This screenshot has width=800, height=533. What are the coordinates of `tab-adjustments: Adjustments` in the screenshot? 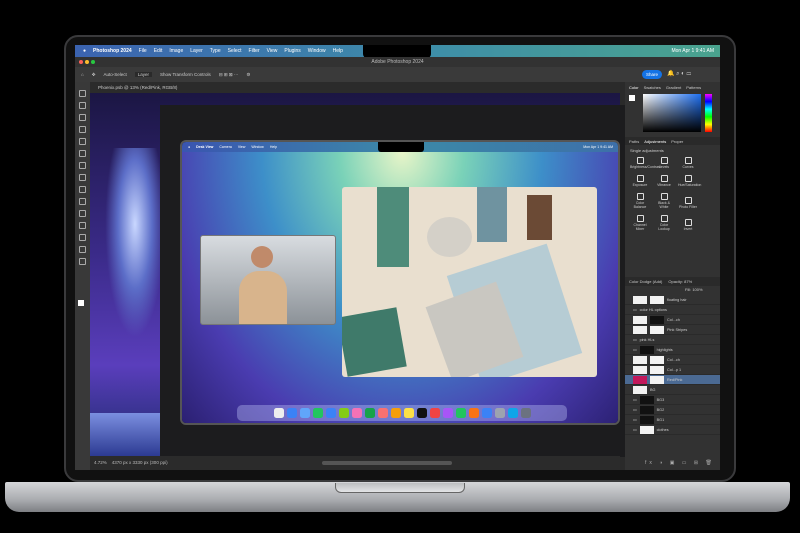 It's located at (655, 141).